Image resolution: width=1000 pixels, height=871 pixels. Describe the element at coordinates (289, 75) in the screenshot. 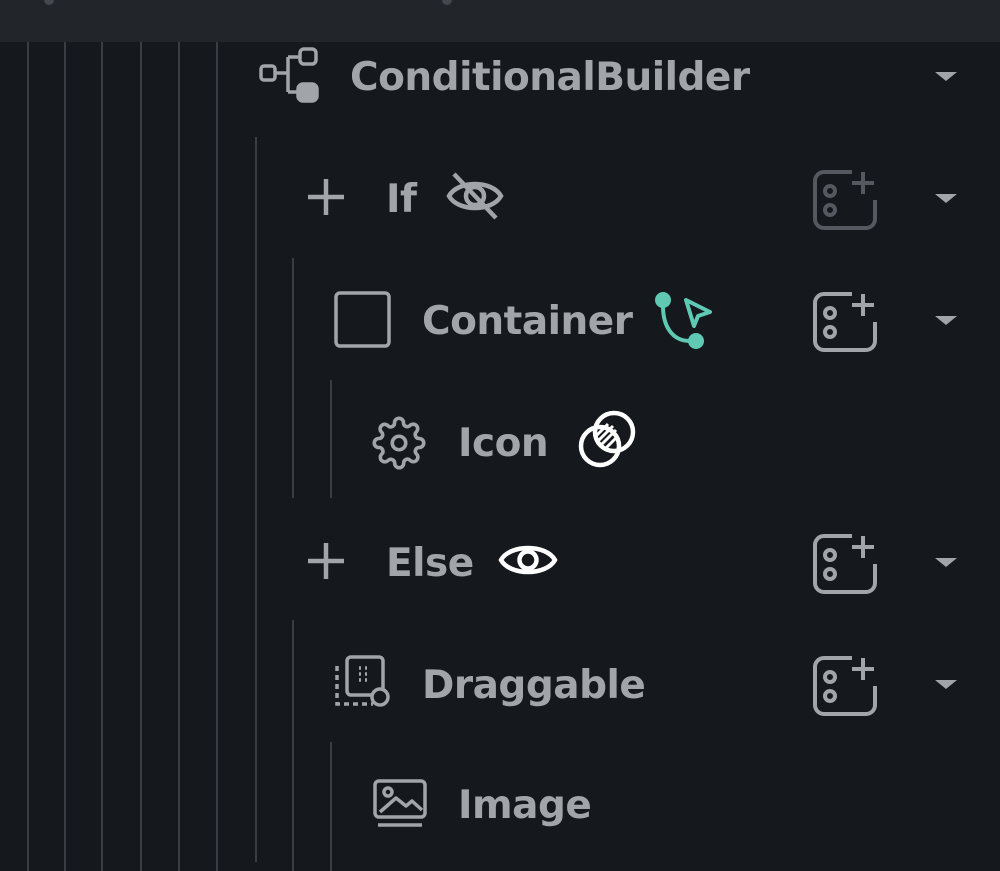

I see `conditional-builder-icon` at that location.